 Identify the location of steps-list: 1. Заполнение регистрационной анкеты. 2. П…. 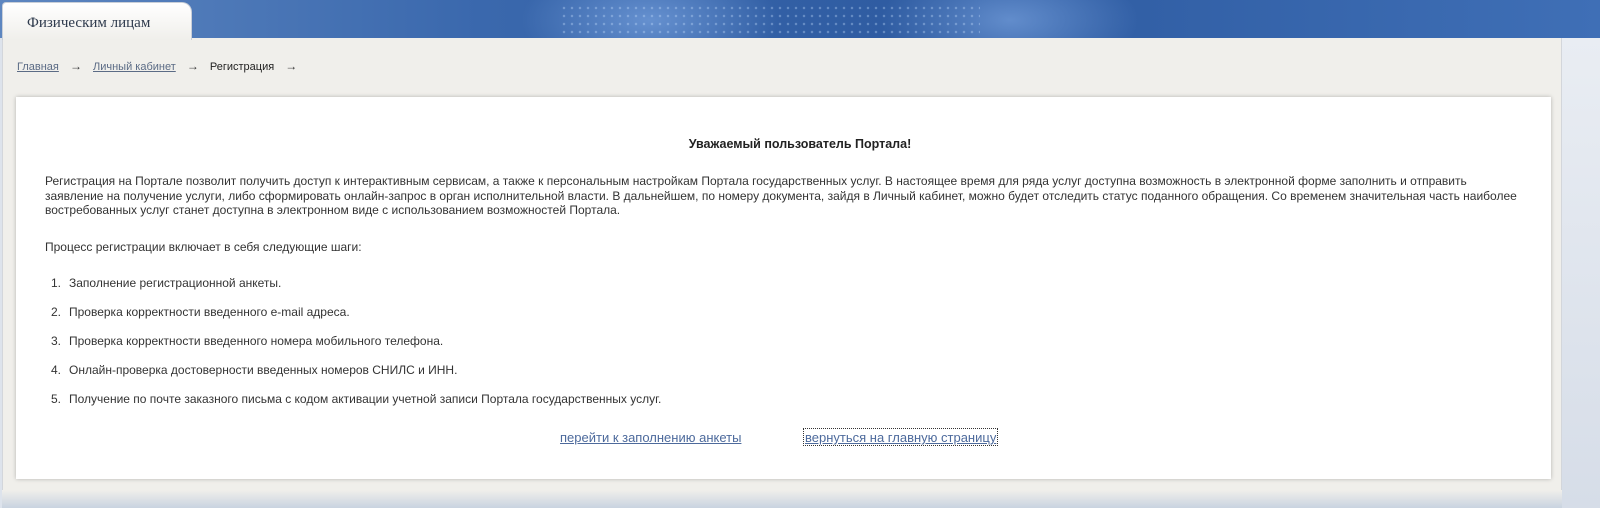
(356, 348).